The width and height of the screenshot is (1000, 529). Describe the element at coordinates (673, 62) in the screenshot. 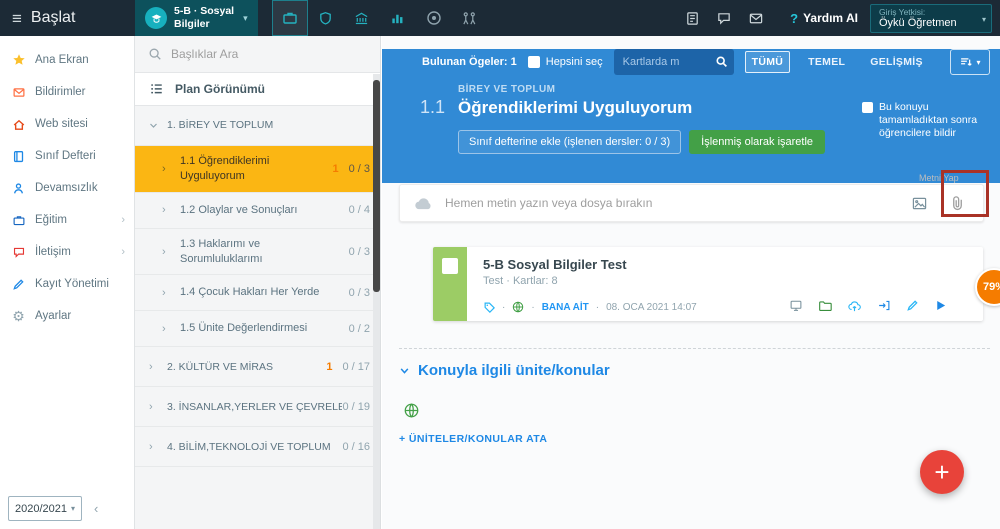

I see `cards-search` at that location.